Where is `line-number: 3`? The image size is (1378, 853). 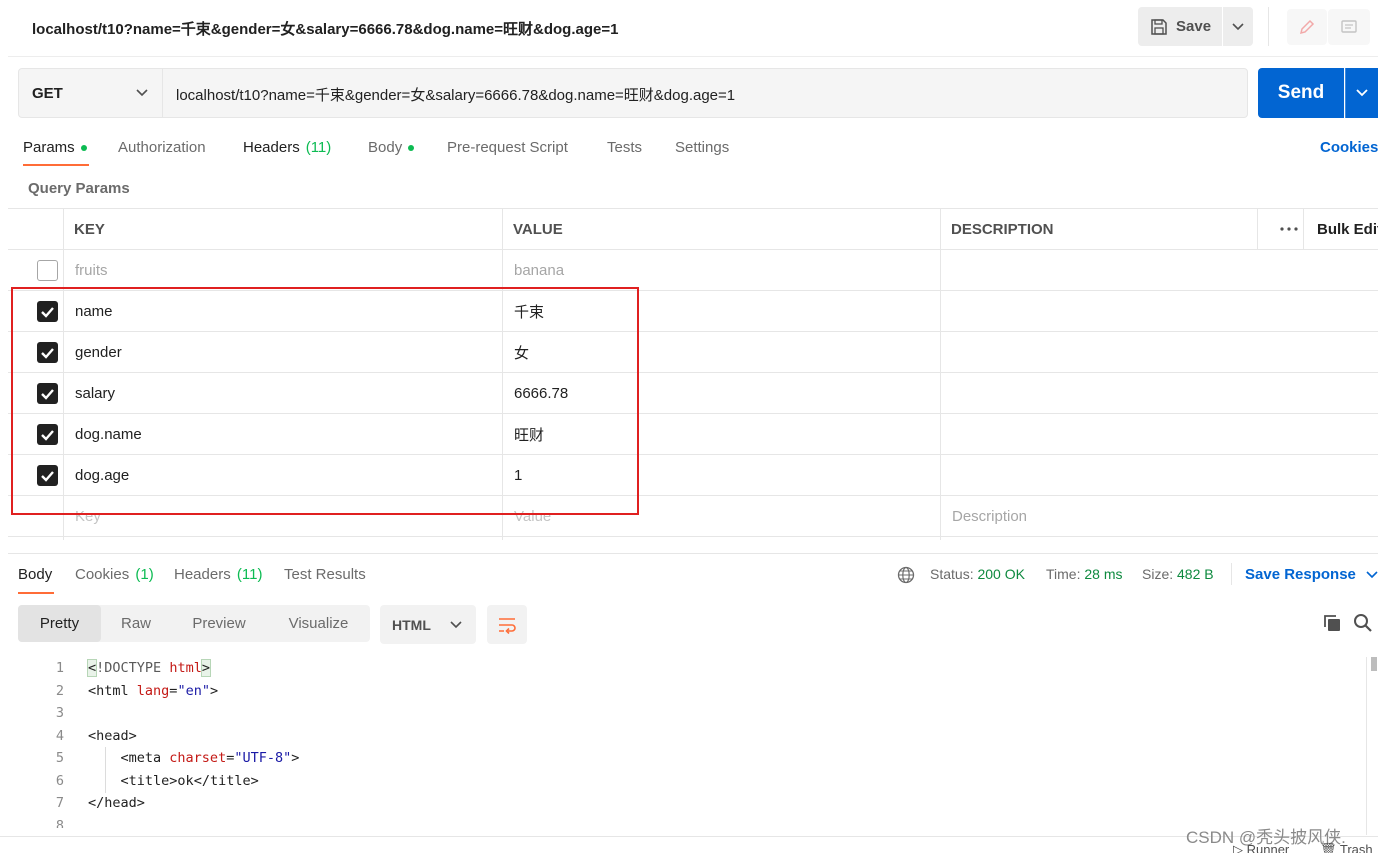
line-number: 3 is located at coordinates (59, 713).